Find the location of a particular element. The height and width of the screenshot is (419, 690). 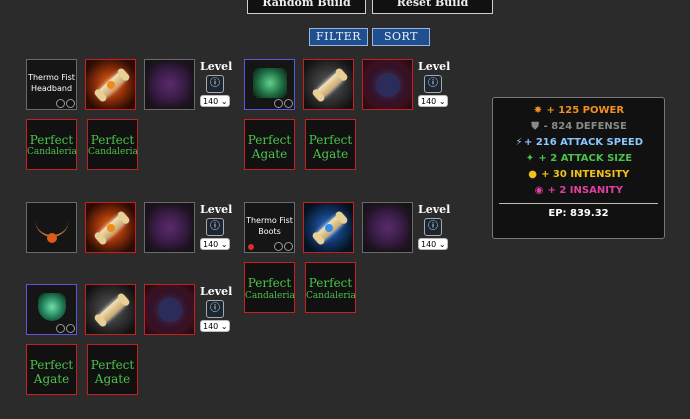

ice-gem-icon is located at coordinates (329, 228).